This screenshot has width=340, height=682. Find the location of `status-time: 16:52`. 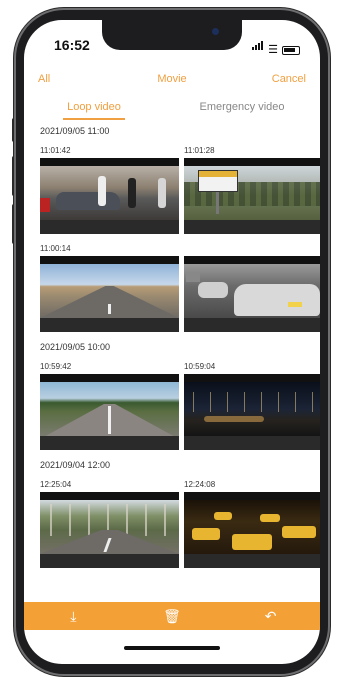

status-time: 16:52 is located at coordinates (72, 45).